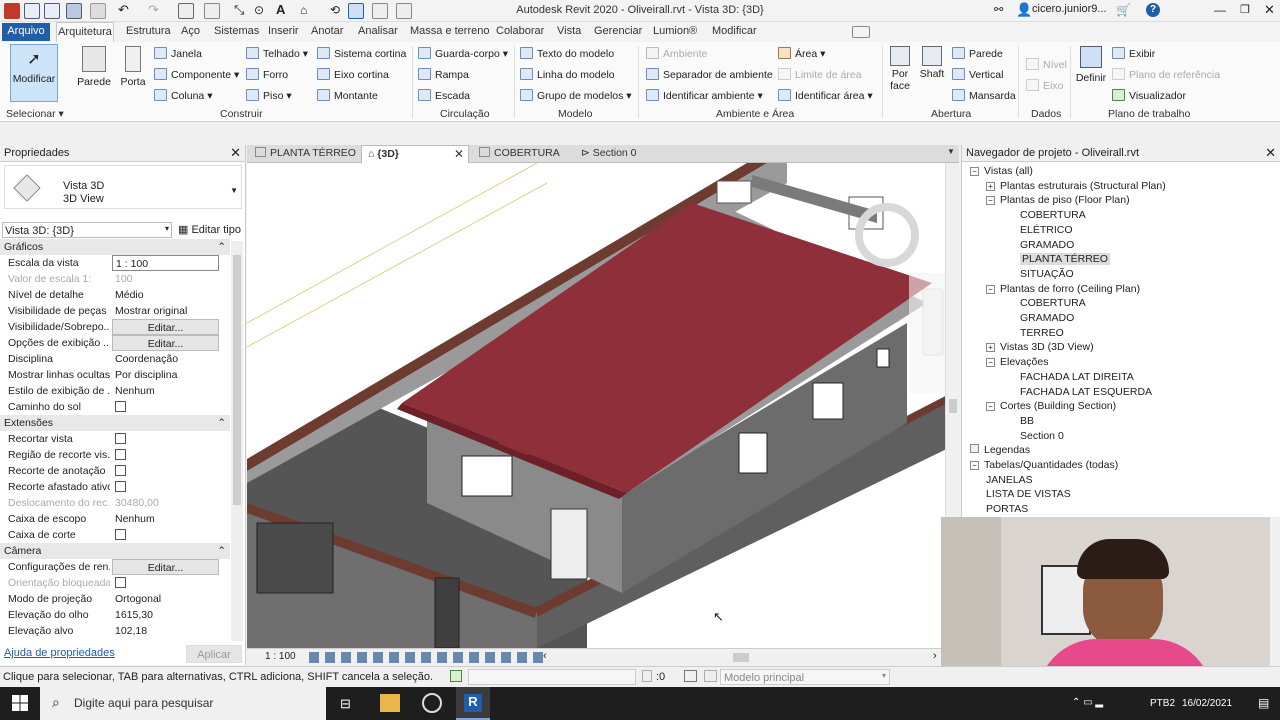 The image size is (1280, 720). I want to click on property-row: Escala da vista 1 : 100, so click(111, 263).